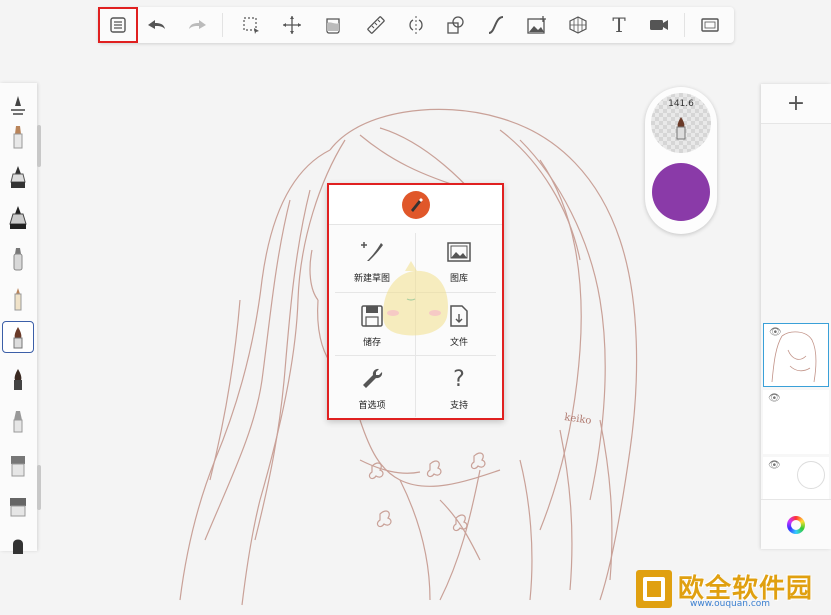 This screenshot has width=831, height=615. I want to click on brush-airbrush-icon, so click(18, 259).